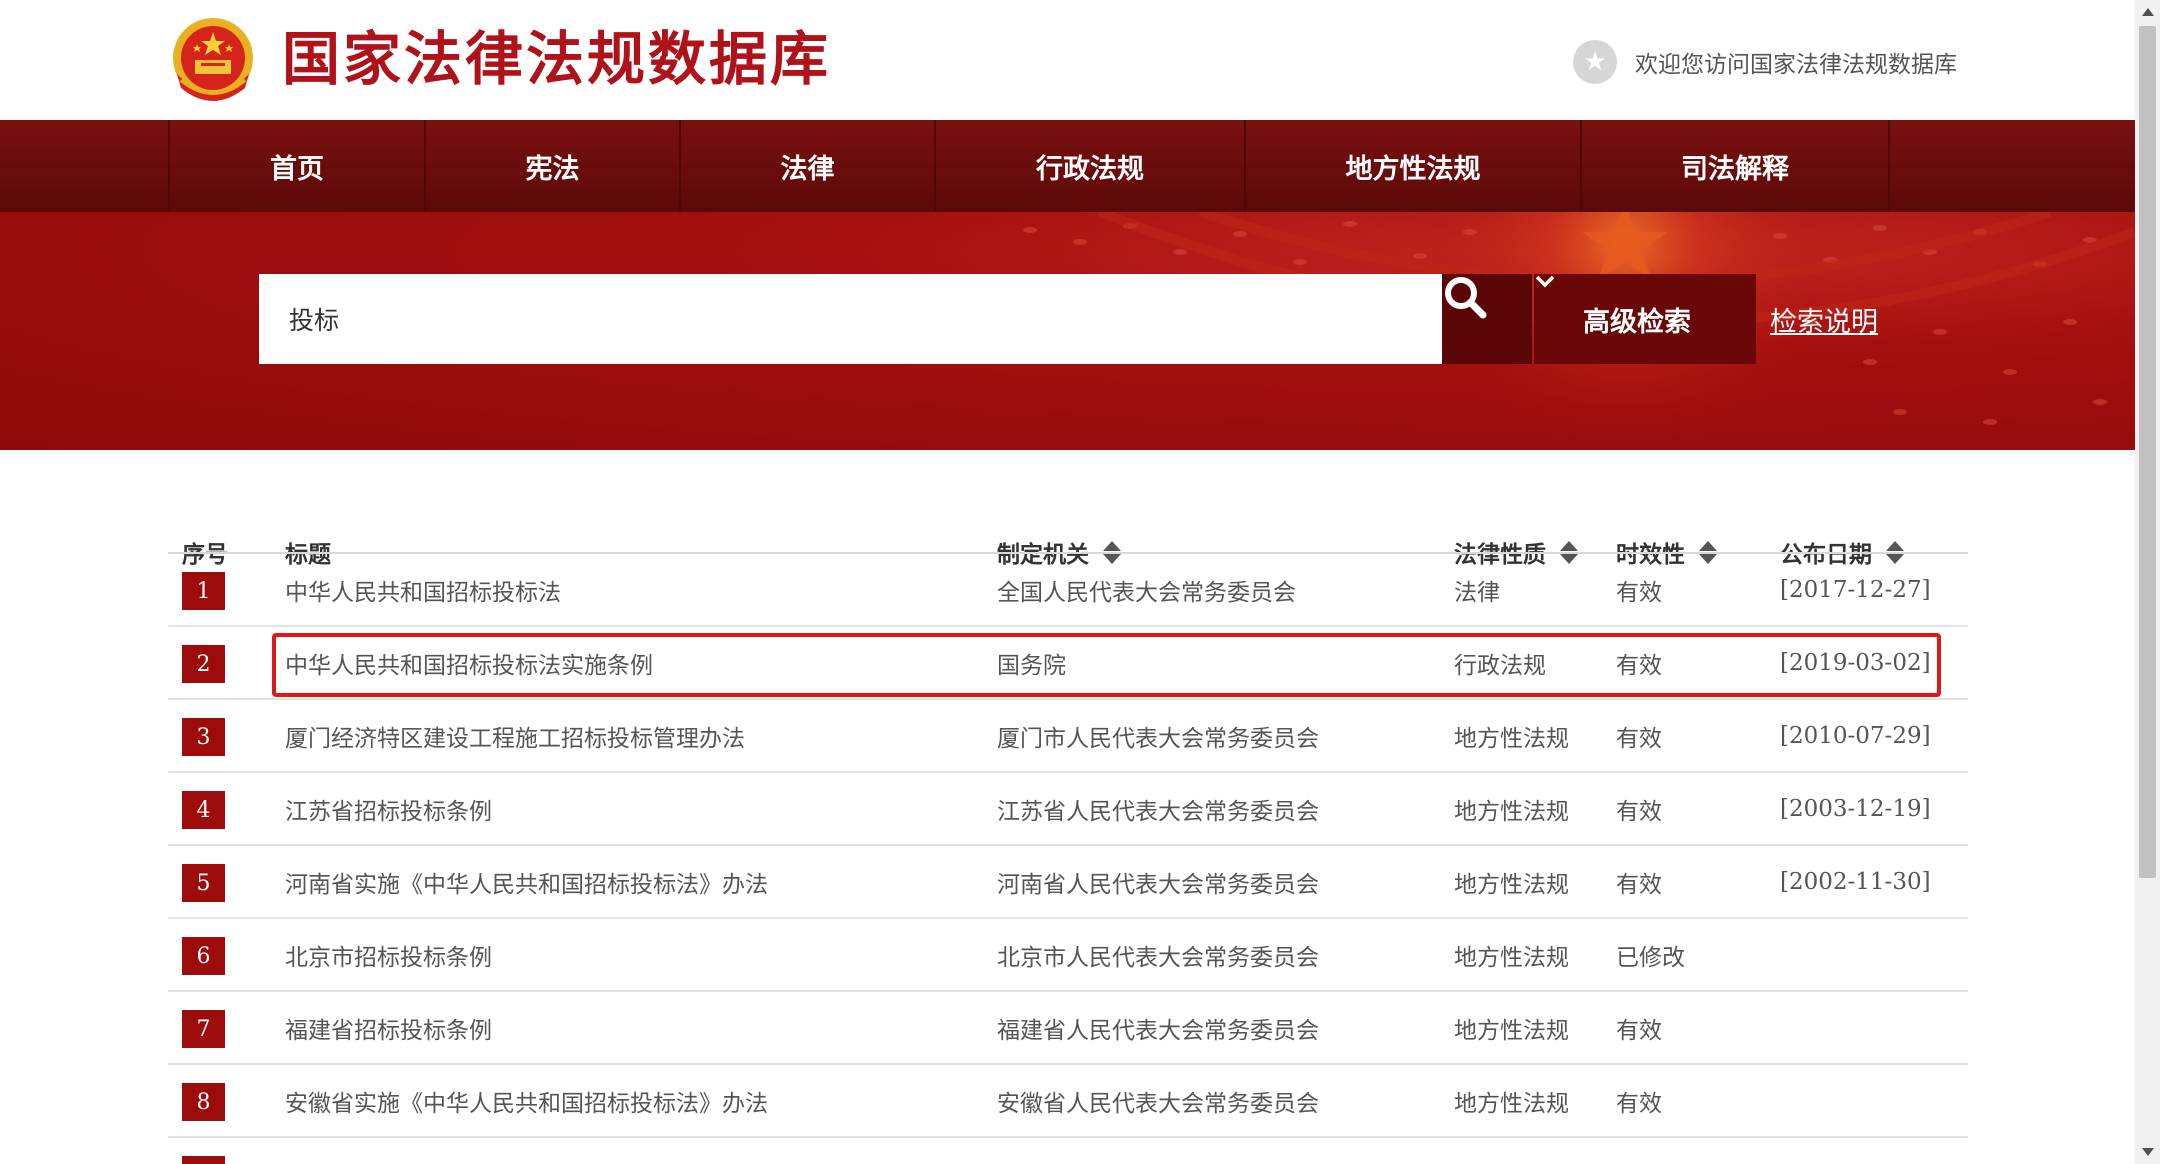 The height and width of the screenshot is (1164, 2160). What do you see at coordinates (1855, 881) in the screenshot?
I see `row-date: [2002-11-30]` at bounding box center [1855, 881].